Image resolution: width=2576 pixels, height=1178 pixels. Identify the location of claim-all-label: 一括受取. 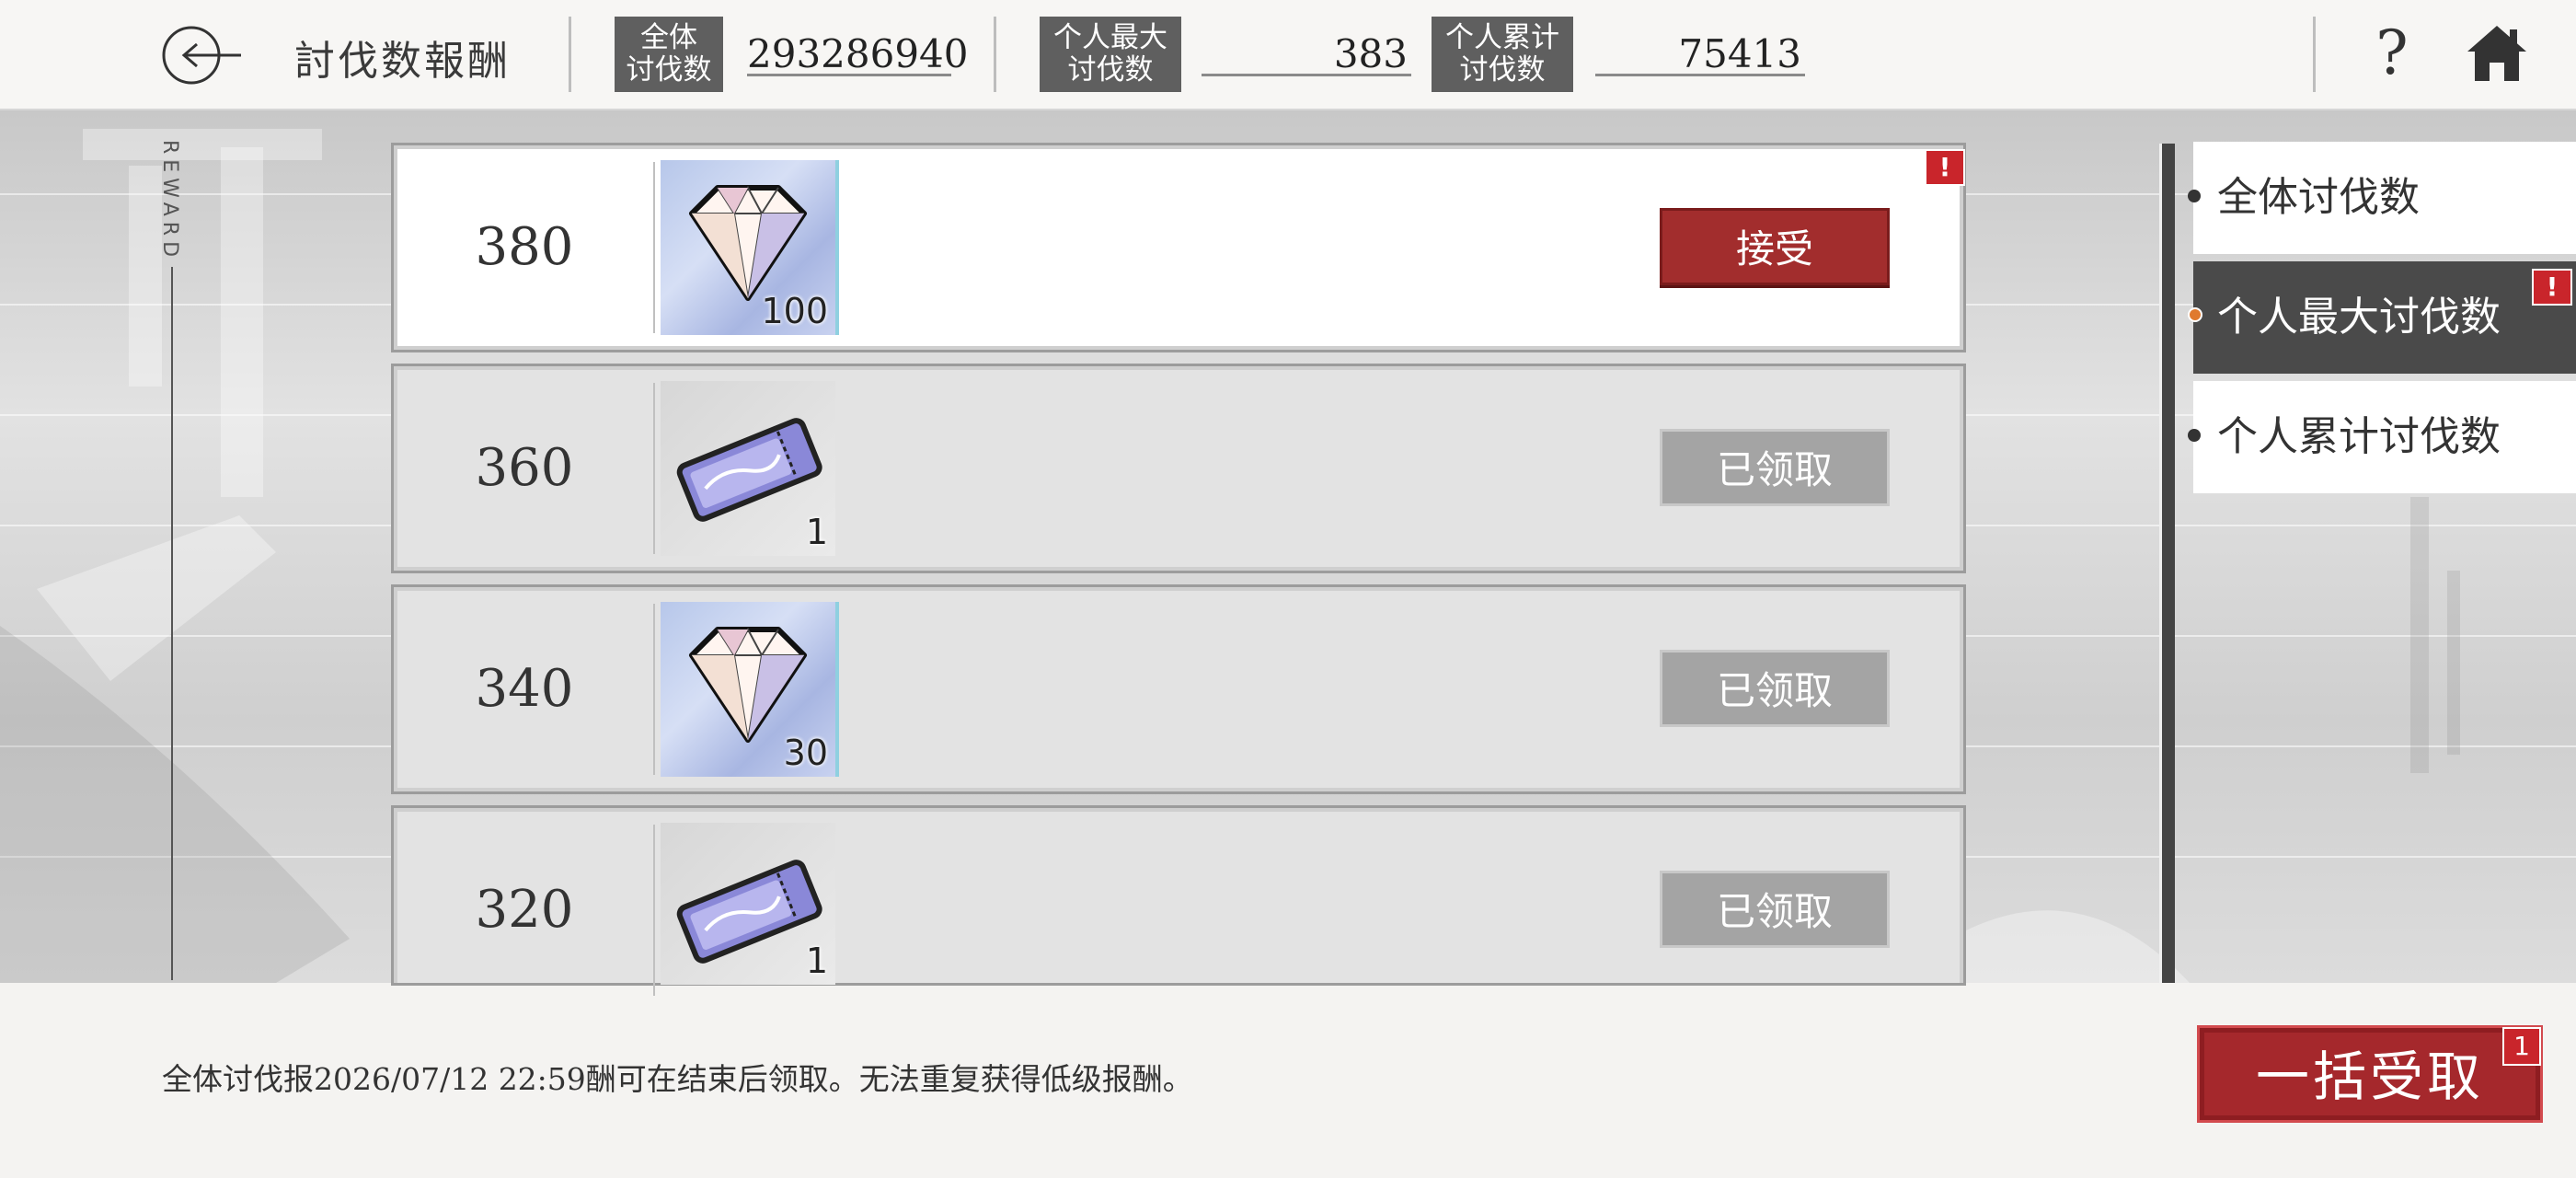
(2369, 1076).